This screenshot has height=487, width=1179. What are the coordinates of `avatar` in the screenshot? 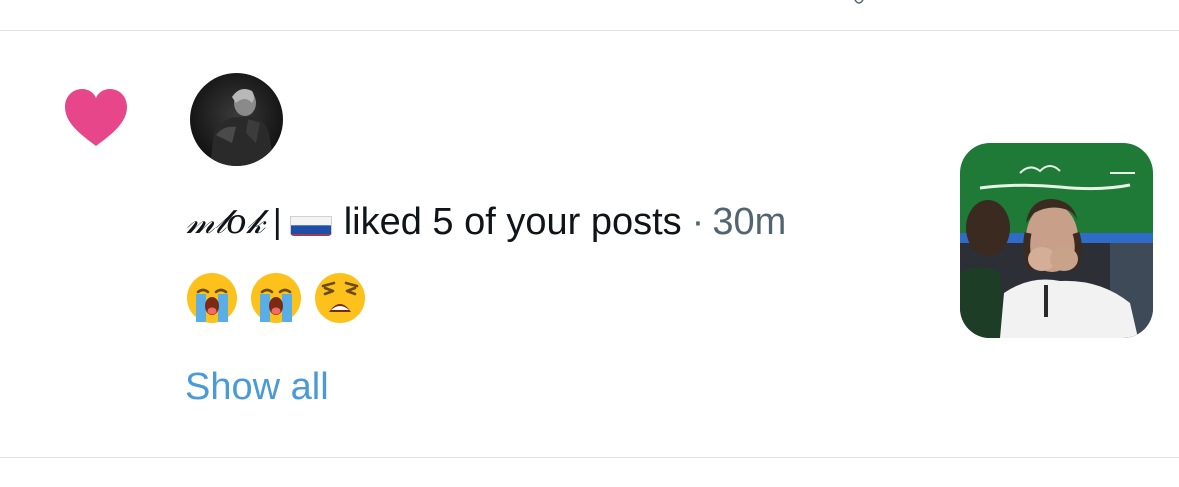 It's located at (236, 119).